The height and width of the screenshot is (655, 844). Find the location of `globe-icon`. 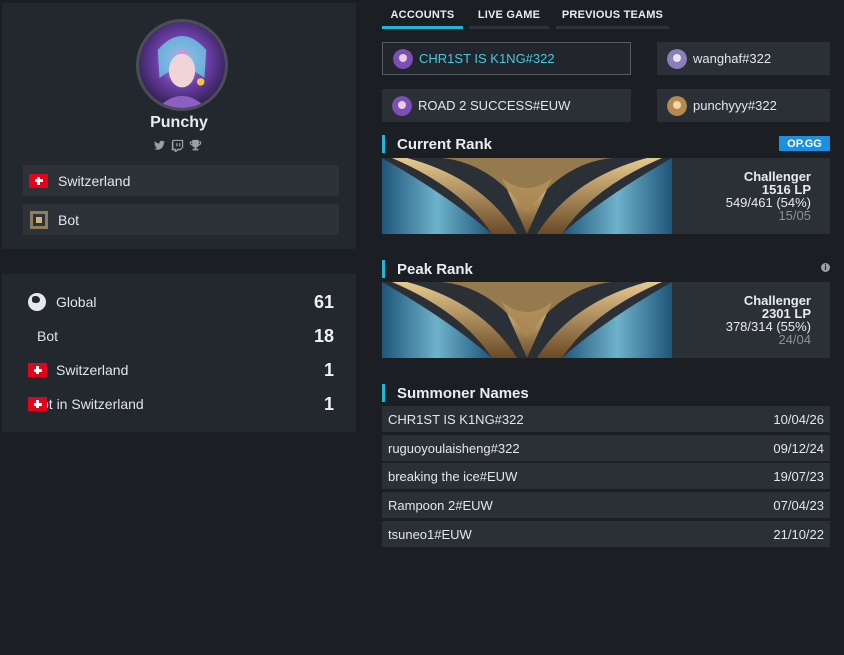

globe-icon is located at coordinates (37, 302).